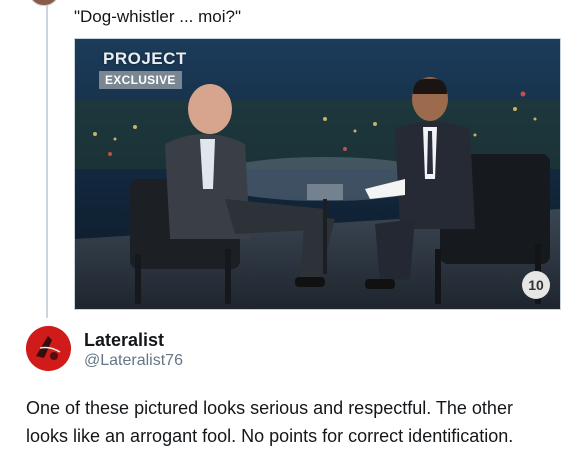  What do you see at coordinates (124, 340) in the screenshot?
I see `author-name: Lateralist` at bounding box center [124, 340].